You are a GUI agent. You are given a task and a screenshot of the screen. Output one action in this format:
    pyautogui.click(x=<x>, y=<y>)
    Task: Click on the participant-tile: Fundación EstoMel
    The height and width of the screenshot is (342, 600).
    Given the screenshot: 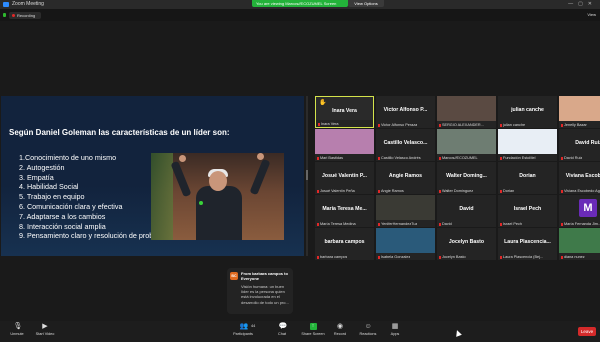 What is the action you would take?
    pyautogui.click(x=527, y=145)
    